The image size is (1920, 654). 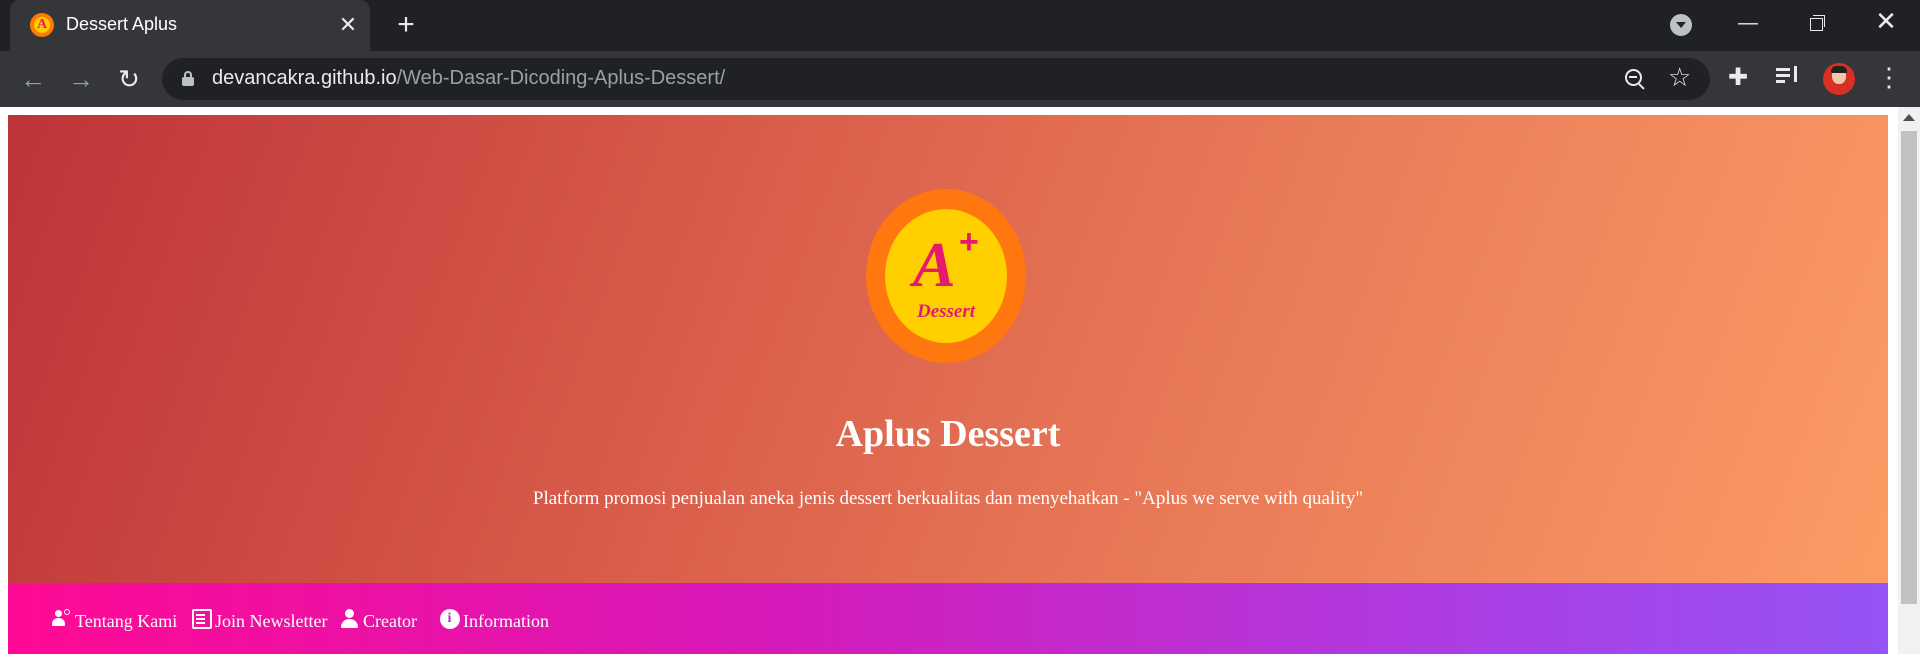 I want to click on nav-item-label: Creator, so click(x=390, y=621).